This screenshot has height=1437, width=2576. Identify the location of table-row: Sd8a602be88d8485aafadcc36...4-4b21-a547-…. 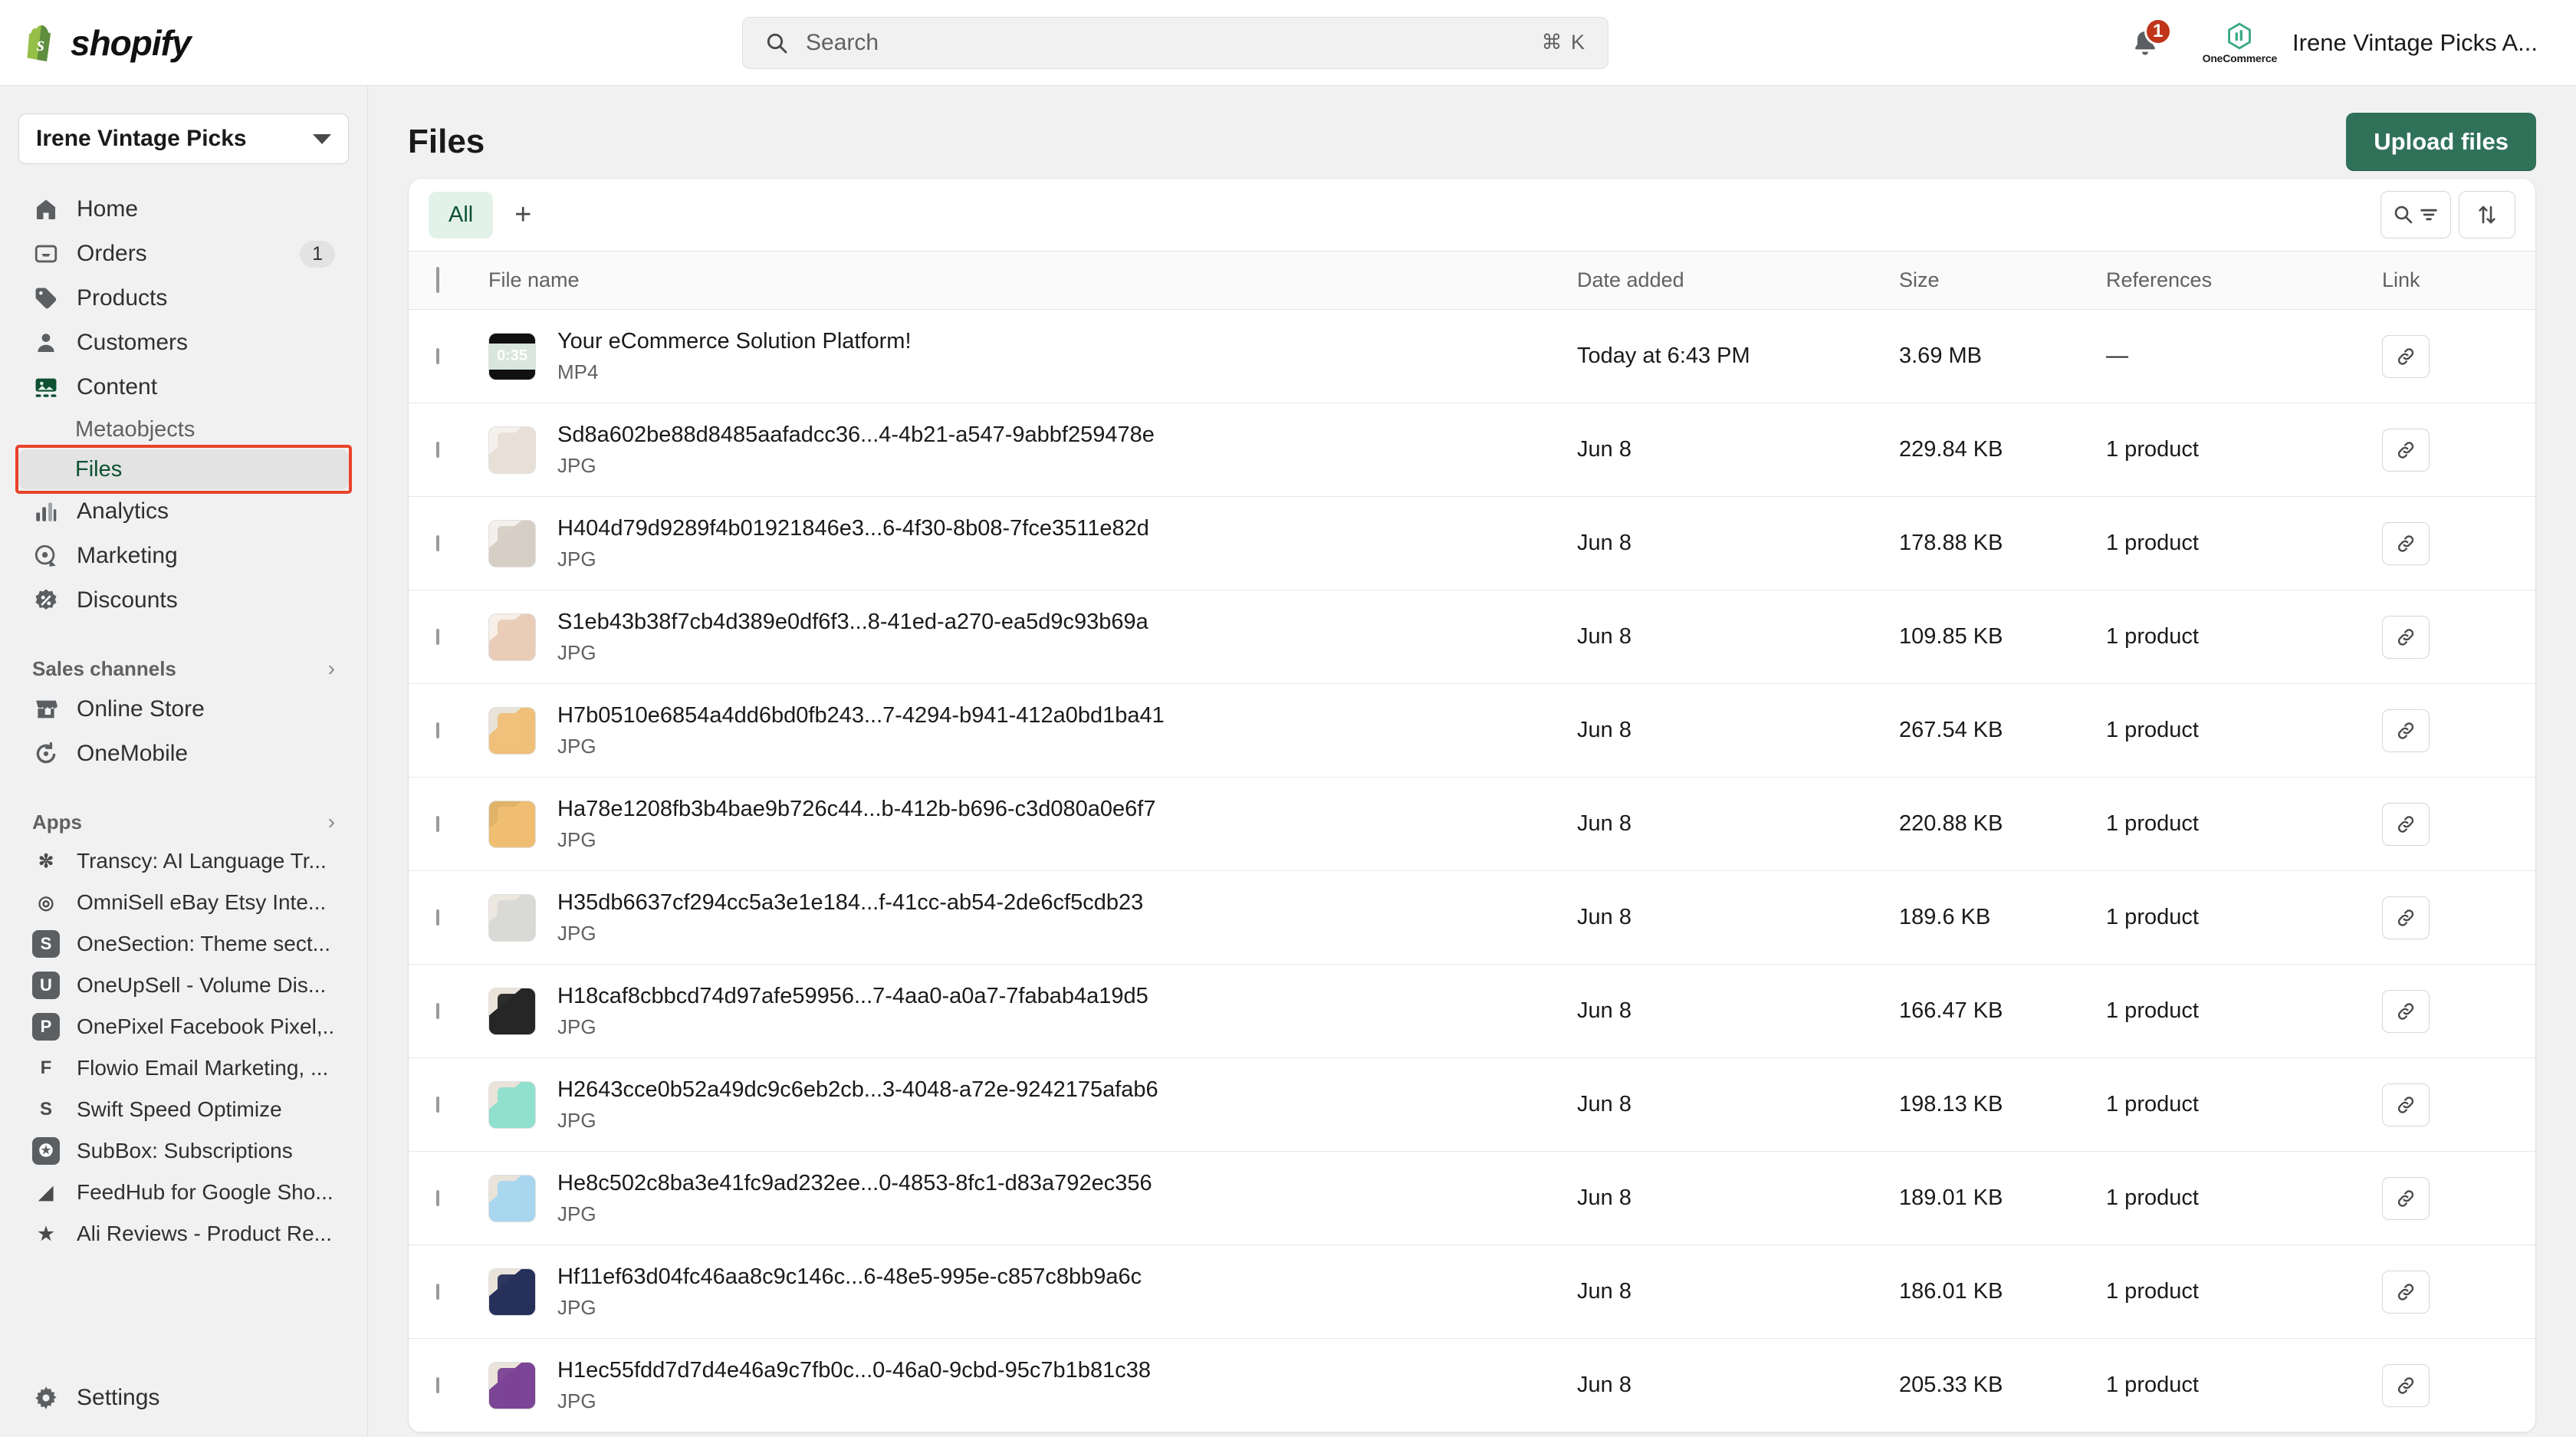
(1472, 450).